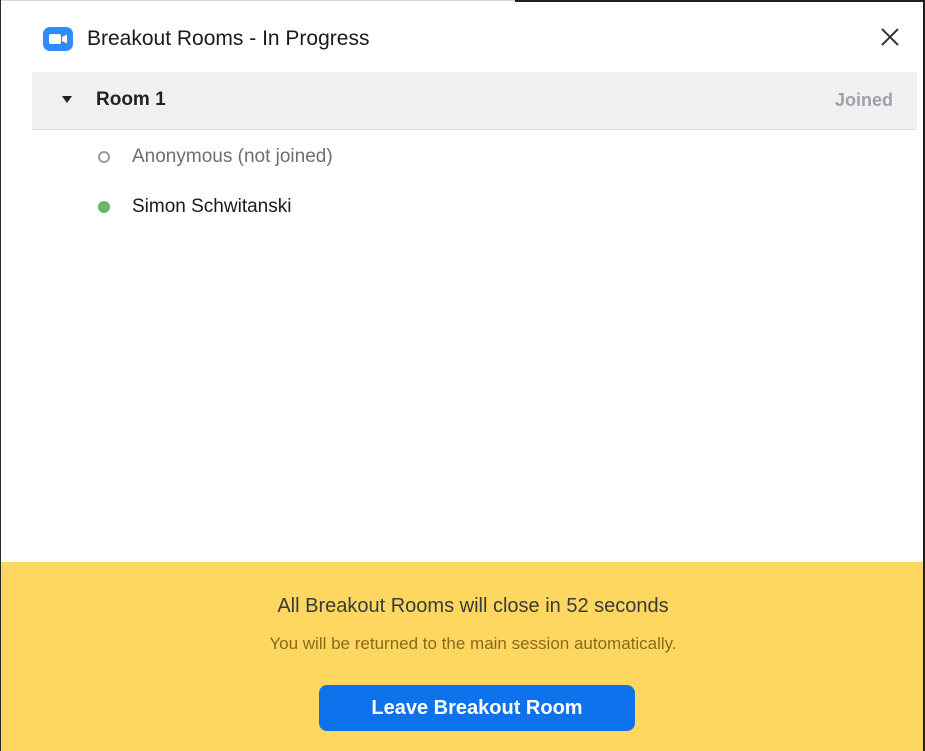 This screenshot has height=751, width=925. I want to click on title-bar: Breakout Rooms - In Progress, so click(462, 37).